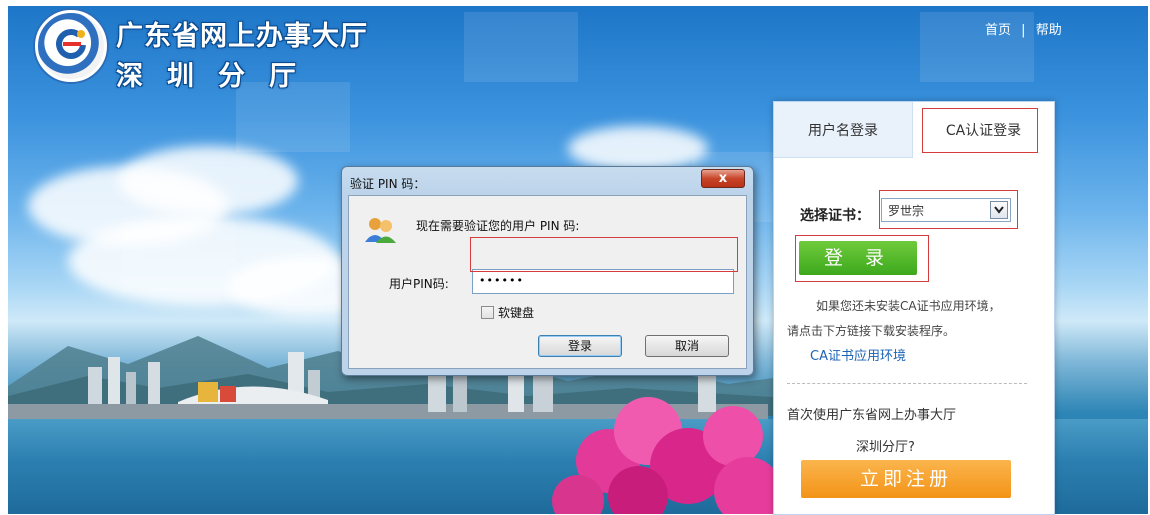 The width and height of the screenshot is (1150, 515). Describe the element at coordinates (906, 479) in the screenshot. I see `register-button: 立即注册` at that location.